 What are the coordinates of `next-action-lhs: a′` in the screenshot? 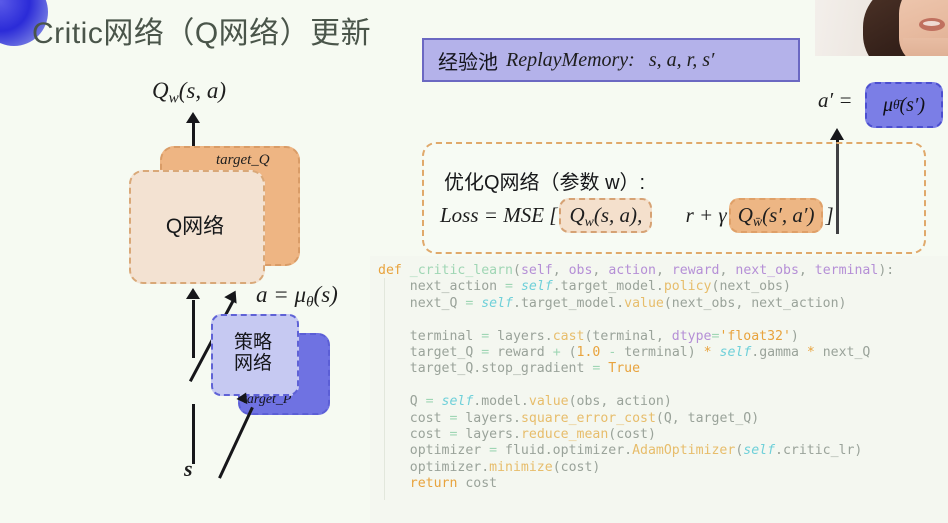 It's located at (826, 100).